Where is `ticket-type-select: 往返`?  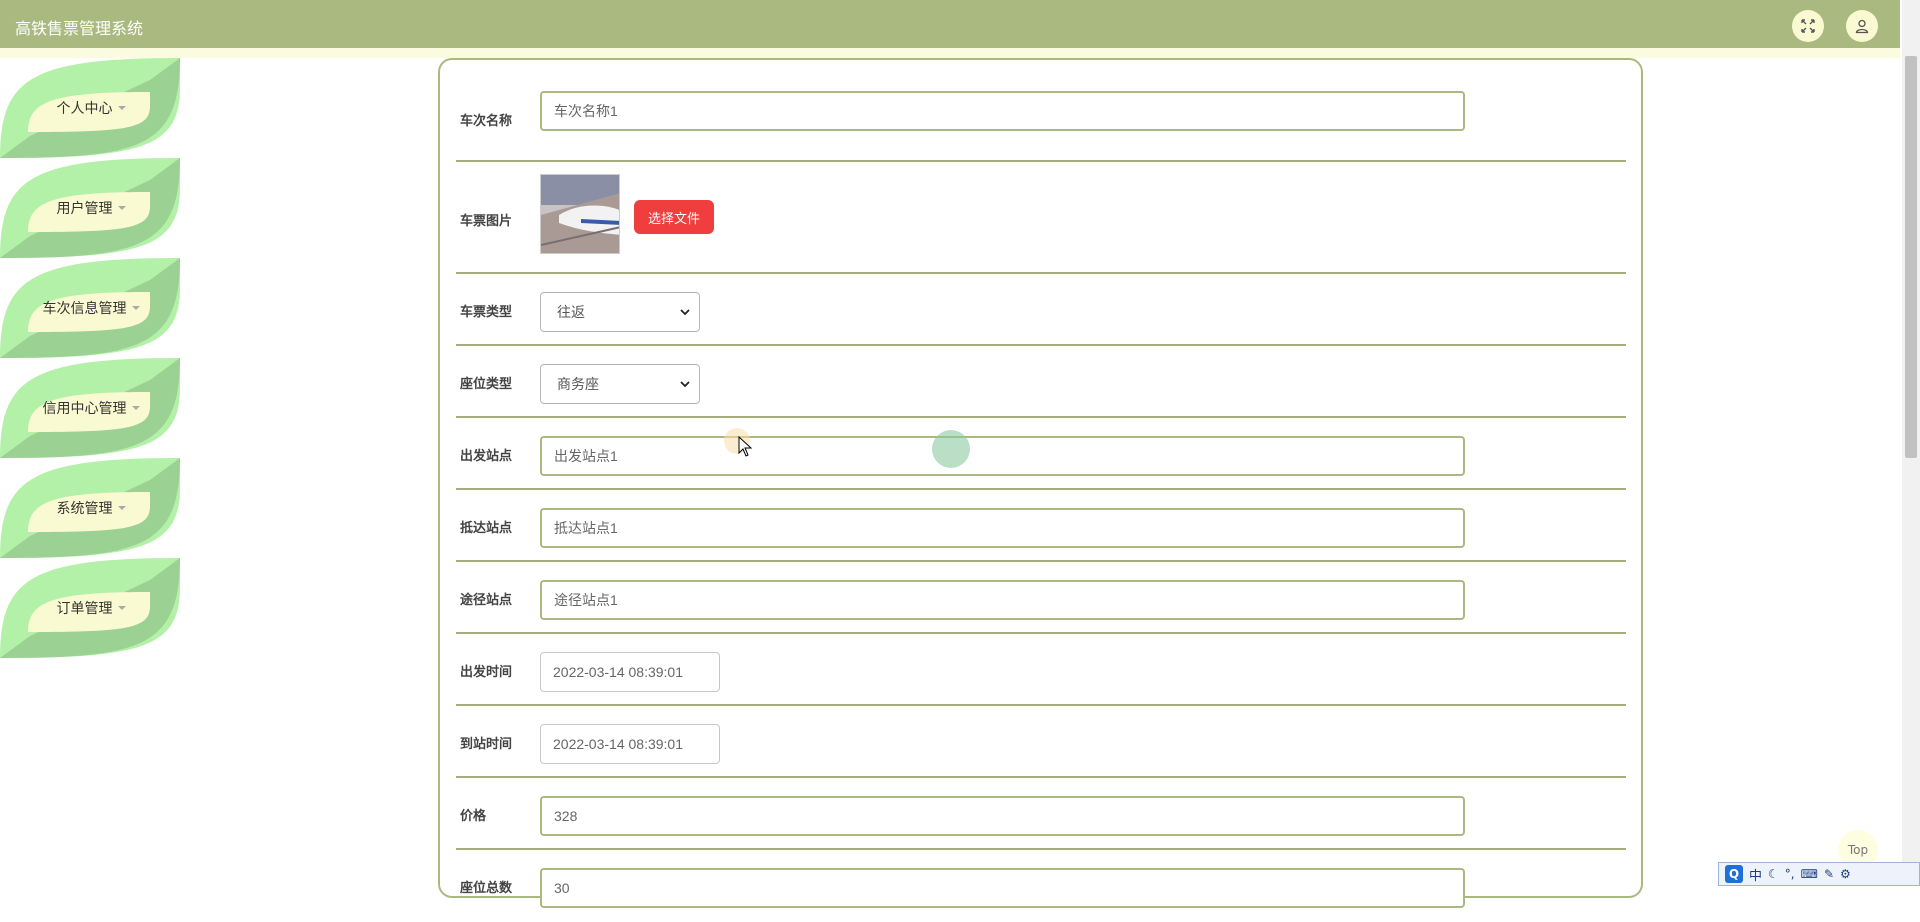
ticket-type-select: 往返 is located at coordinates (620, 312).